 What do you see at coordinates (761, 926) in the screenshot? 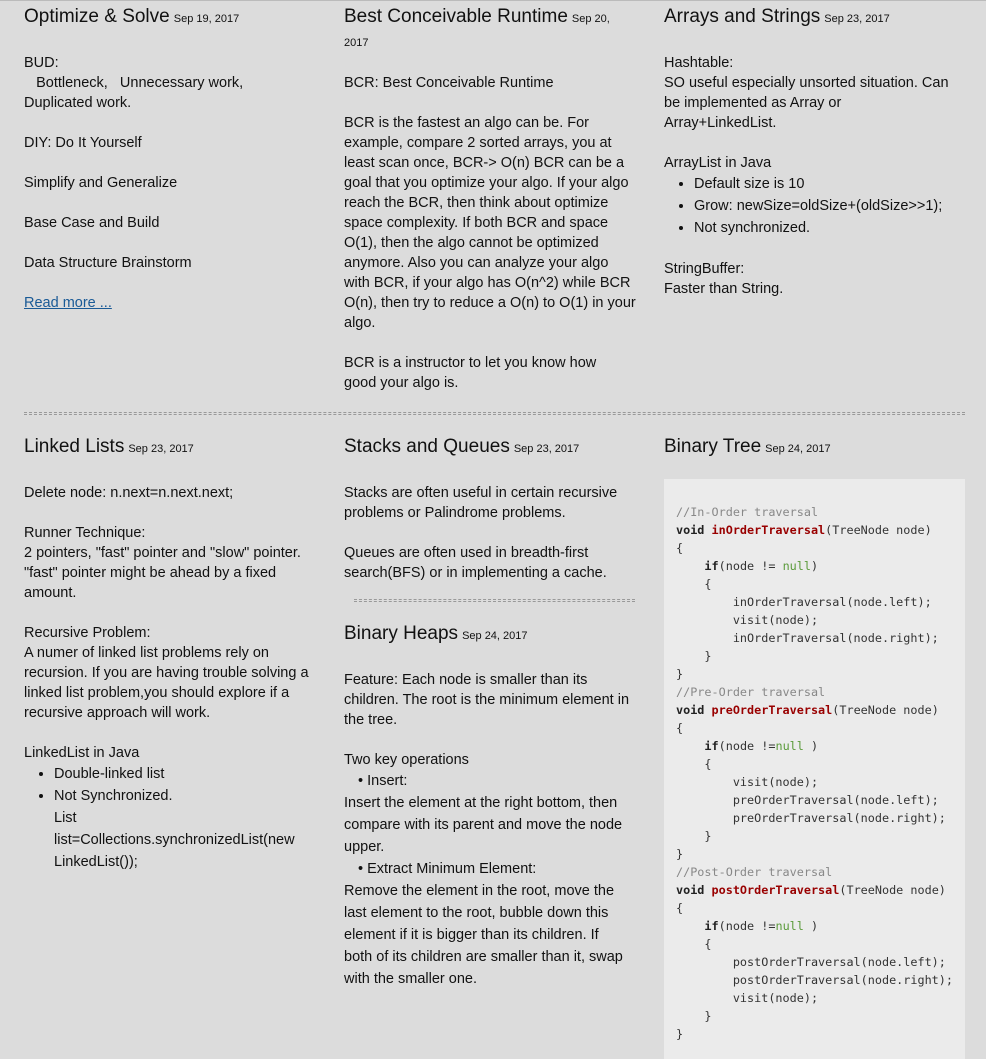
I see `code-line: if(node !=null )` at bounding box center [761, 926].